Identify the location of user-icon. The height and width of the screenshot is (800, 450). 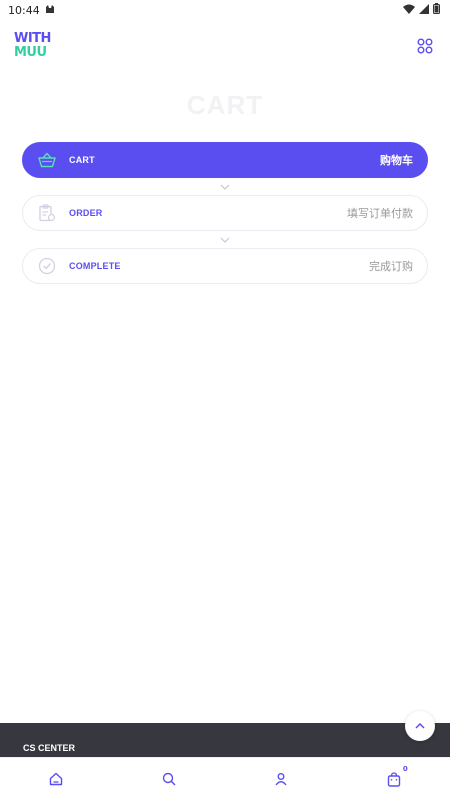
(281, 779).